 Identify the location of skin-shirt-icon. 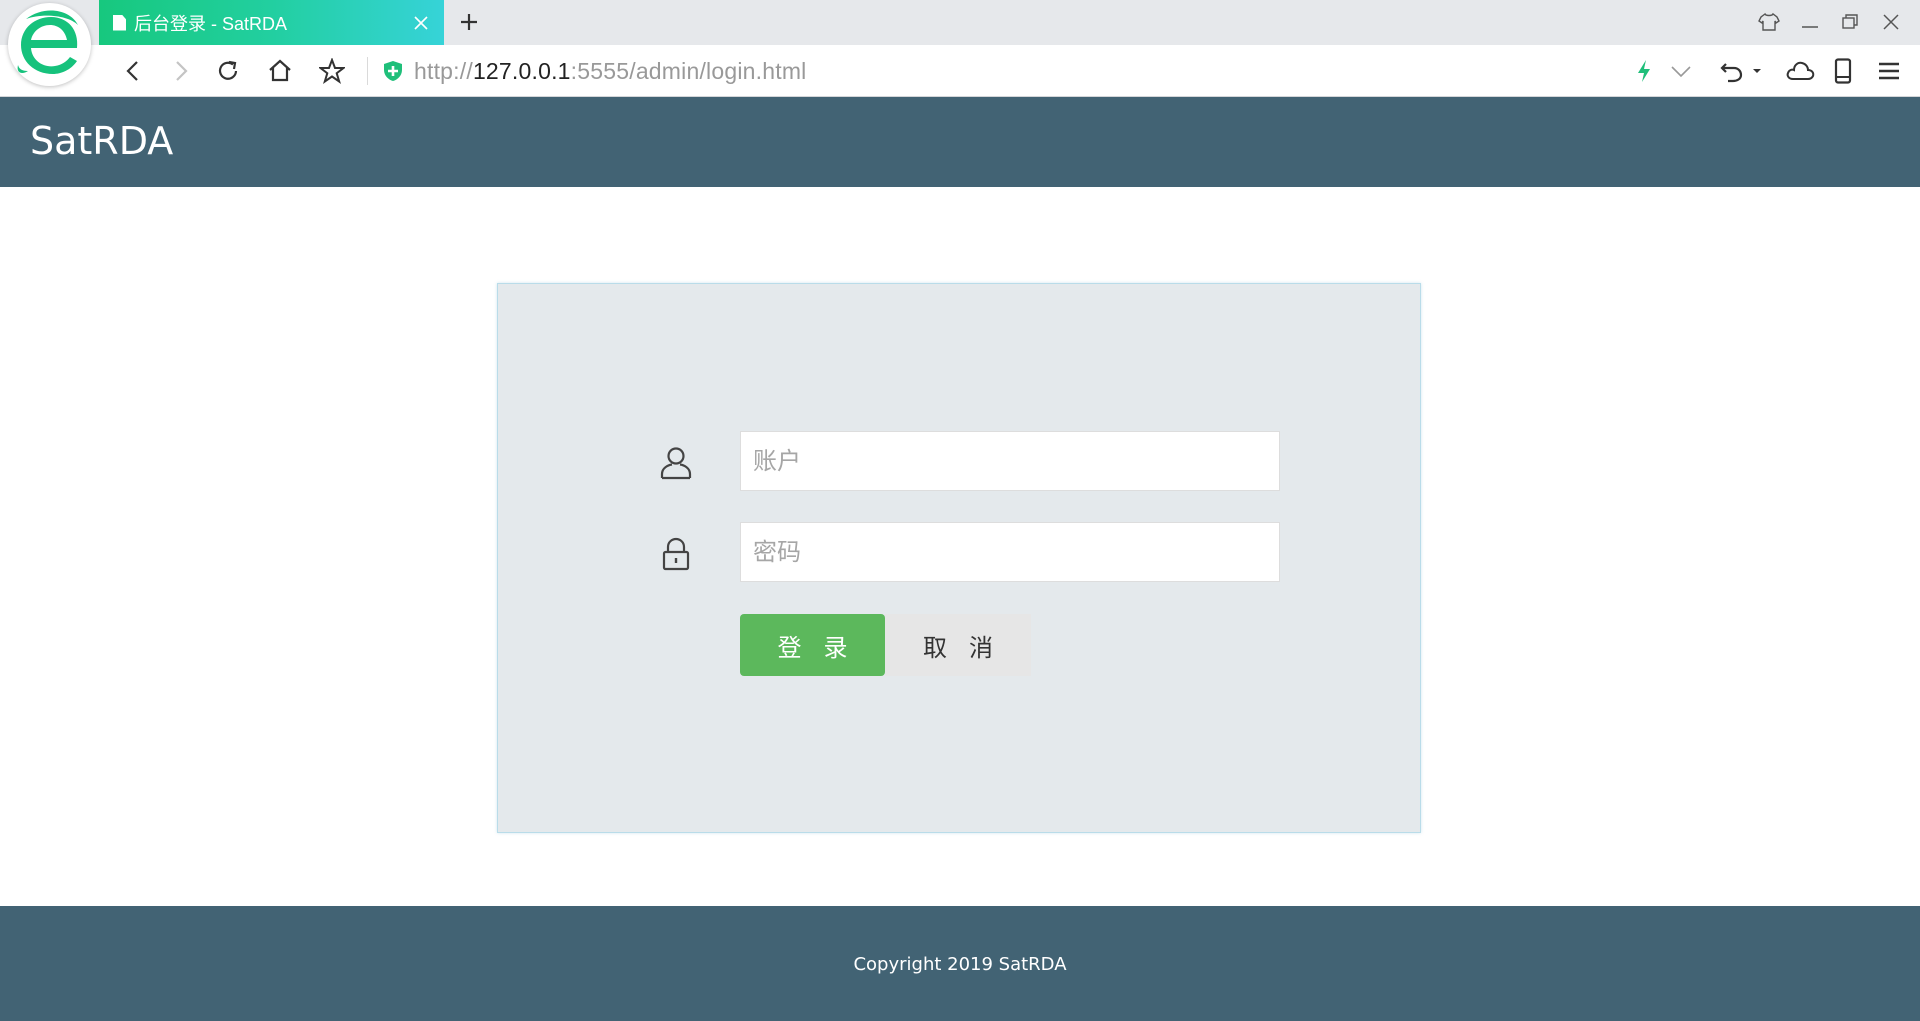
(1769, 22).